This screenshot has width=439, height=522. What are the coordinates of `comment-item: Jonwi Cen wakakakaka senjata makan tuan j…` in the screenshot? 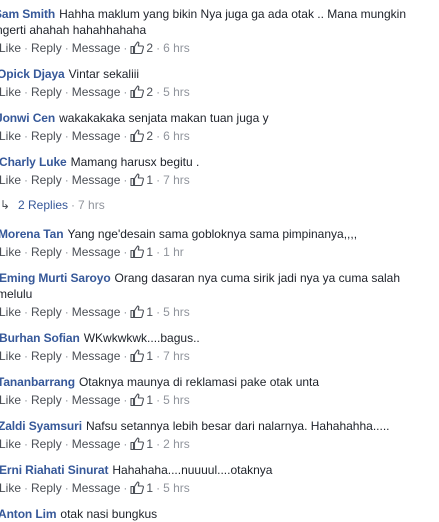 It's located at (219, 126).